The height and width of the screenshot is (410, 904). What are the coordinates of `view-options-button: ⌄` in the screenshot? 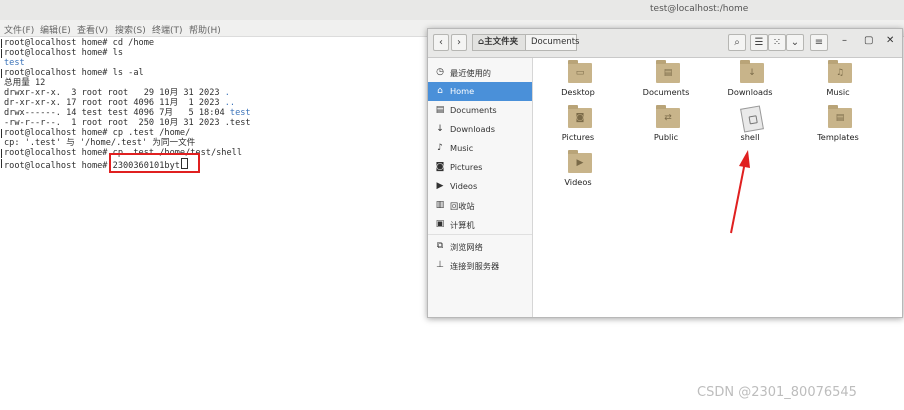 It's located at (795, 42).